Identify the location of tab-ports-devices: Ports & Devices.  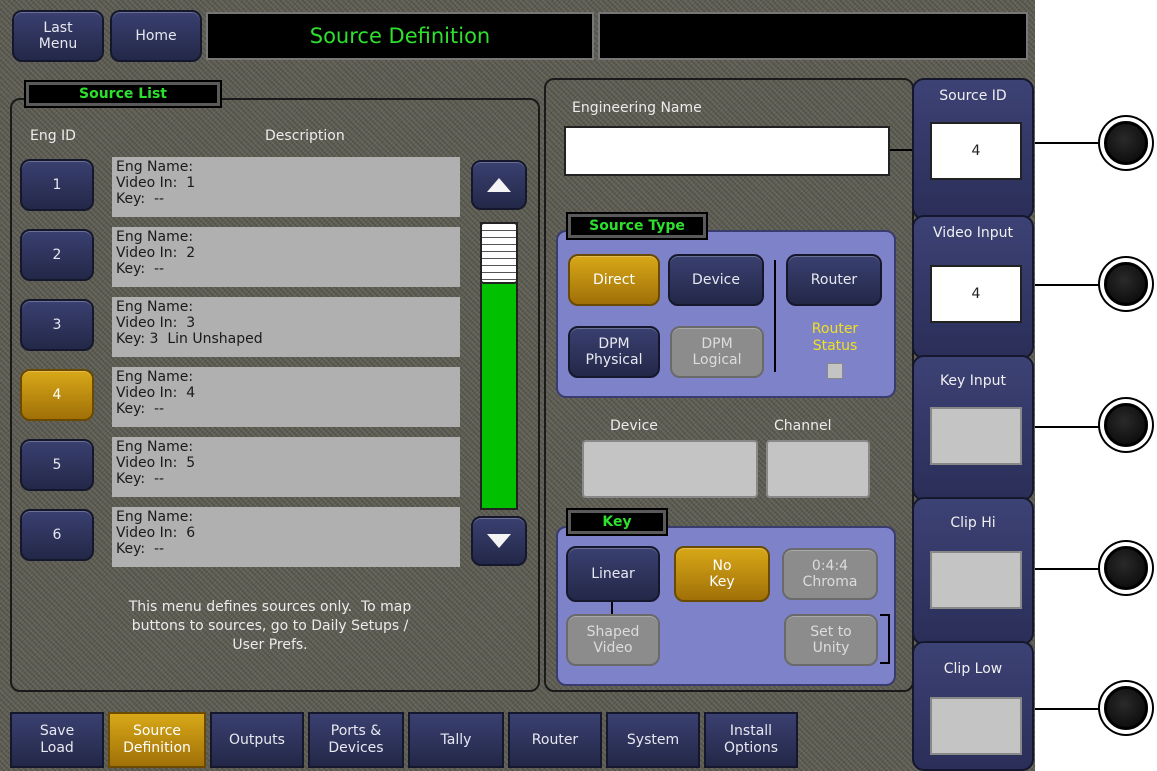
(356, 740).